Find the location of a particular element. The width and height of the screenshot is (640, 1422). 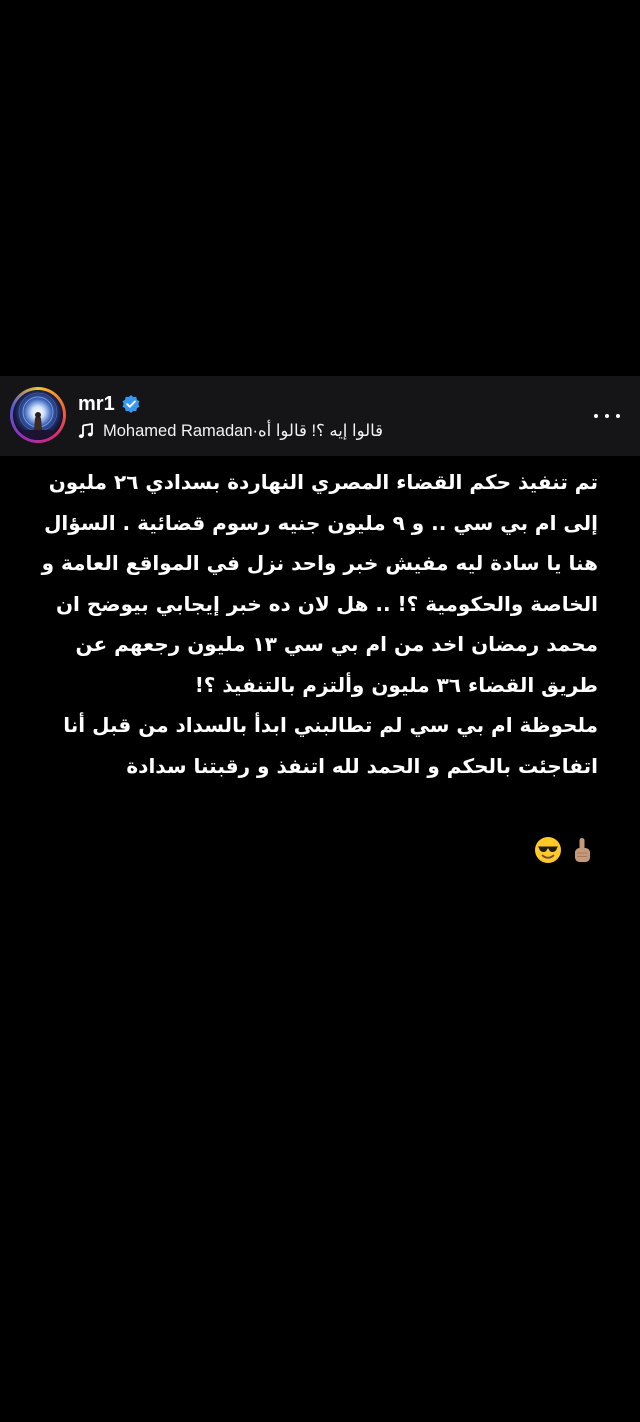

music-artist: Mohamed Ramadan is located at coordinates (178, 430).